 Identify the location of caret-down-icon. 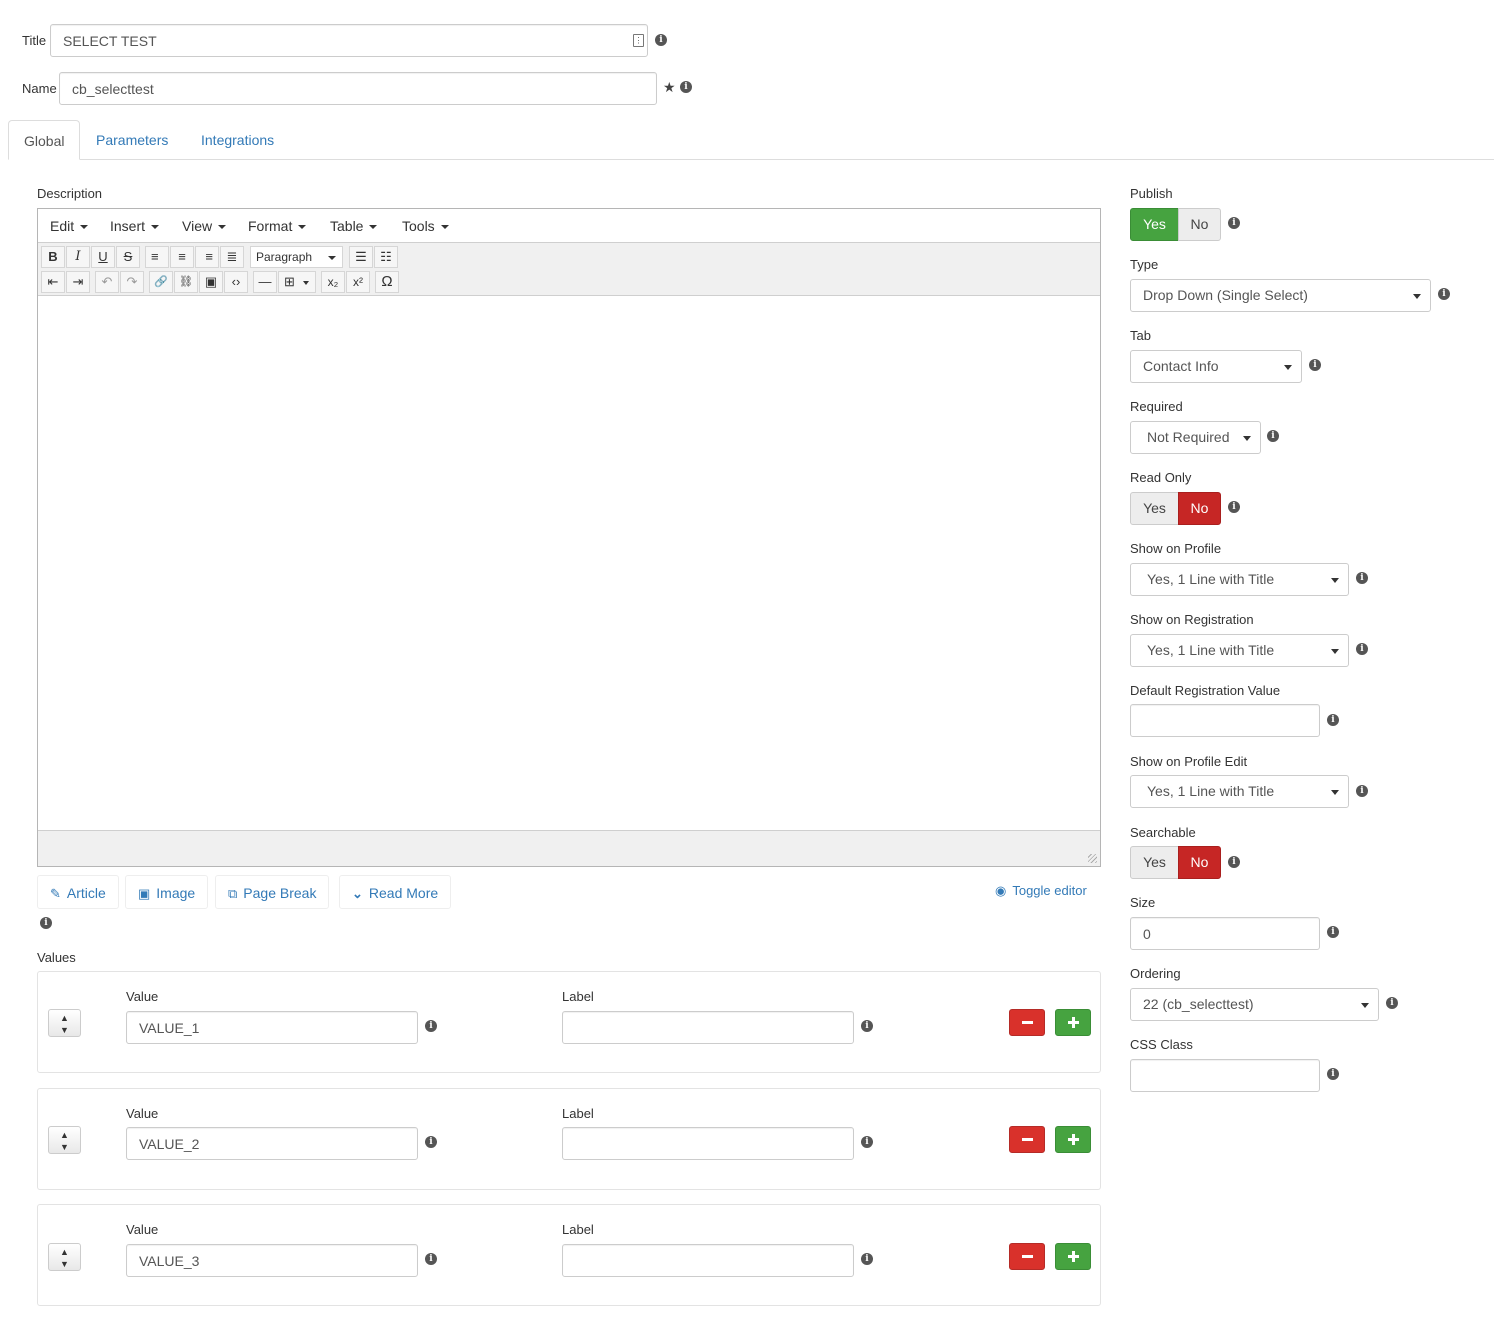
(84, 227).